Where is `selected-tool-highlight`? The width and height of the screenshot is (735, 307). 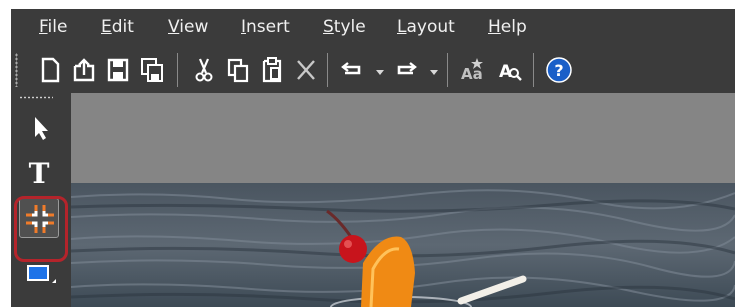
selected-tool-highlight is located at coordinates (41, 229).